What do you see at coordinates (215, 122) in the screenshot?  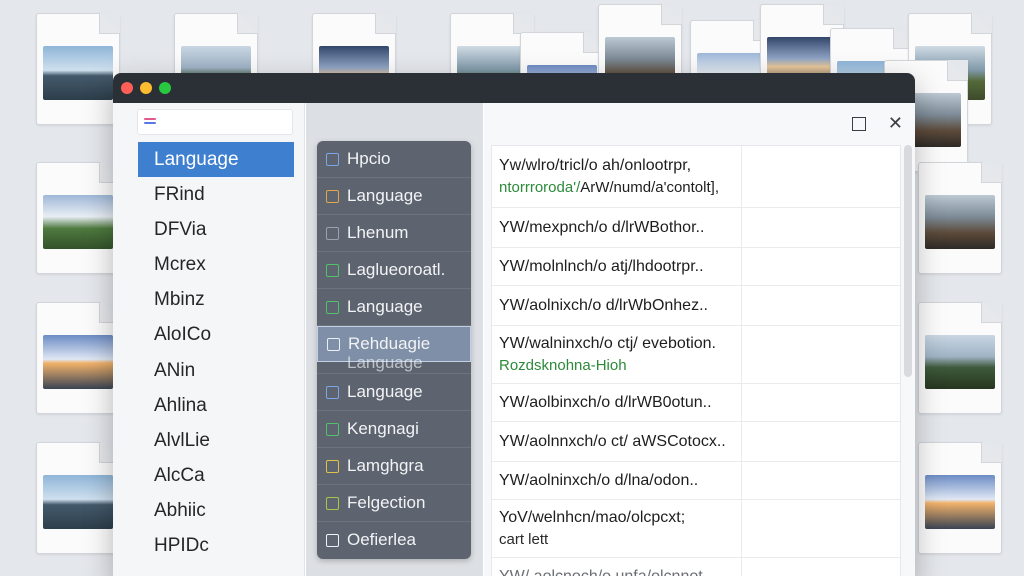 I see `sidebar-toolbar` at bounding box center [215, 122].